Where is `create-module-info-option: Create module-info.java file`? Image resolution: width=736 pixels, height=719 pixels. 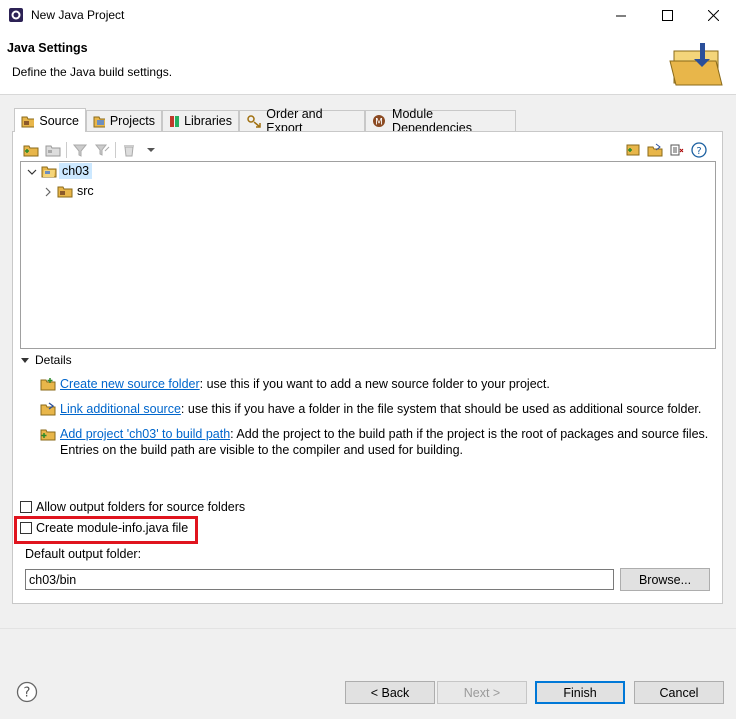 create-module-info-option: Create module-info.java file is located at coordinates (104, 528).